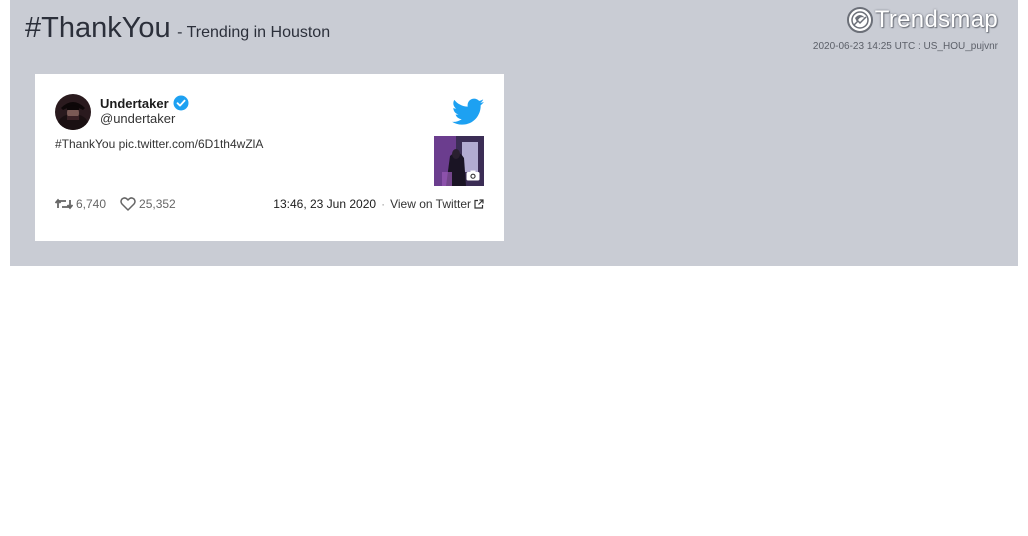 The image size is (1028, 536). I want to click on camera-icon, so click(473, 175).